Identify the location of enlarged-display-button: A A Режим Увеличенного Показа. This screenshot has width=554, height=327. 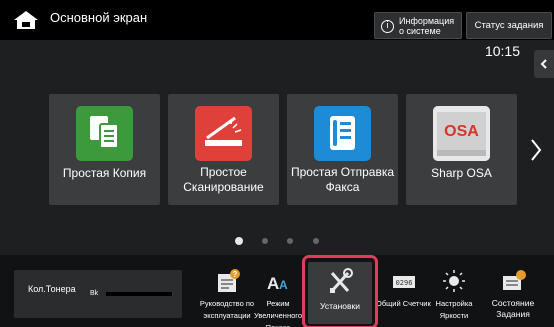
(278, 294).